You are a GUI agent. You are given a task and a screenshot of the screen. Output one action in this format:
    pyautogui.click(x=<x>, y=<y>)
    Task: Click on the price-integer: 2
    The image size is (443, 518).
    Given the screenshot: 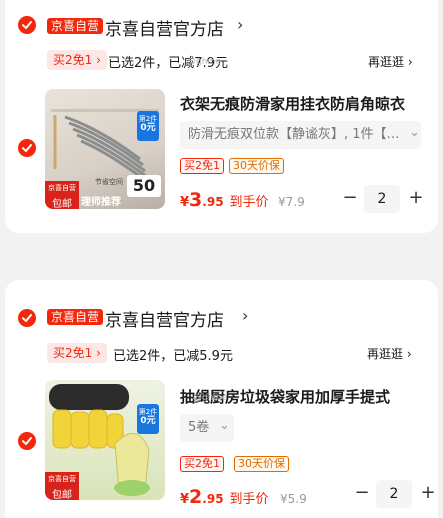 What is the action you would take?
    pyautogui.click(x=196, y=497)
    